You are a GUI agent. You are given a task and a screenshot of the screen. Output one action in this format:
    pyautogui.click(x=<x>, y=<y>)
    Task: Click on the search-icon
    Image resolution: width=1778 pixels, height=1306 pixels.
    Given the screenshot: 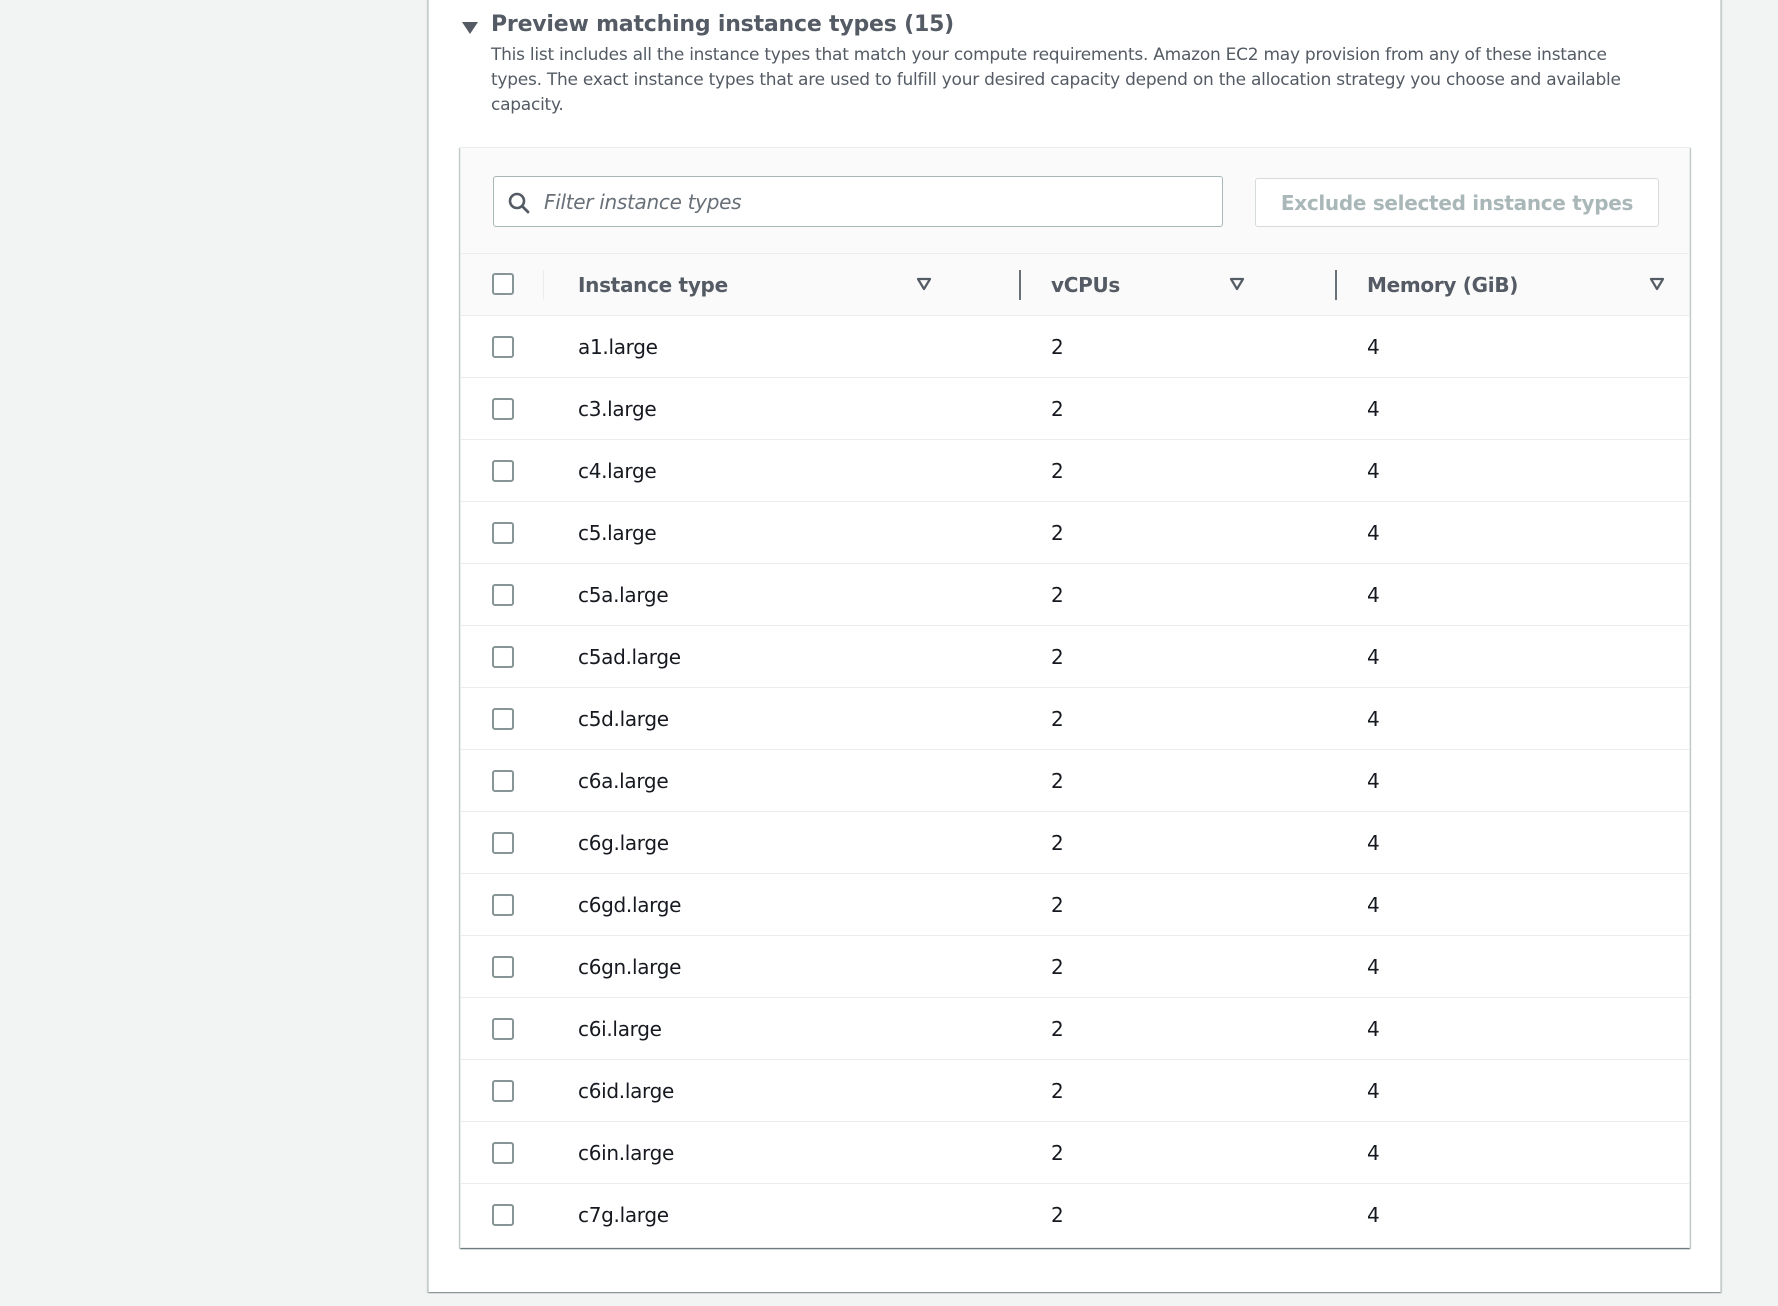 What is the action you would take?
    pyautogui.click(x=519, y=203)
    